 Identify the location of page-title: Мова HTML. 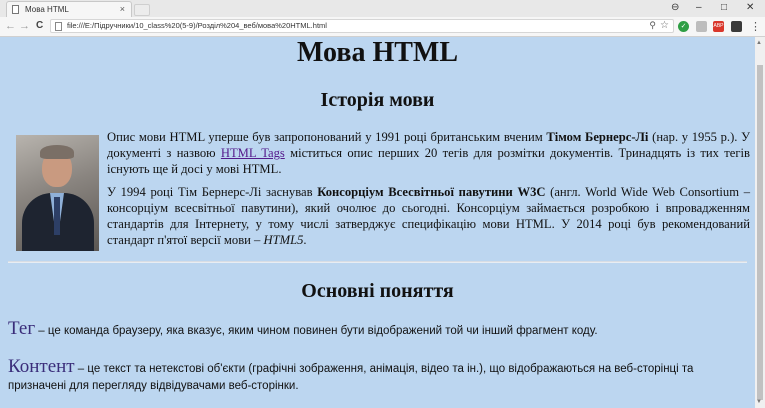
(377, 52).